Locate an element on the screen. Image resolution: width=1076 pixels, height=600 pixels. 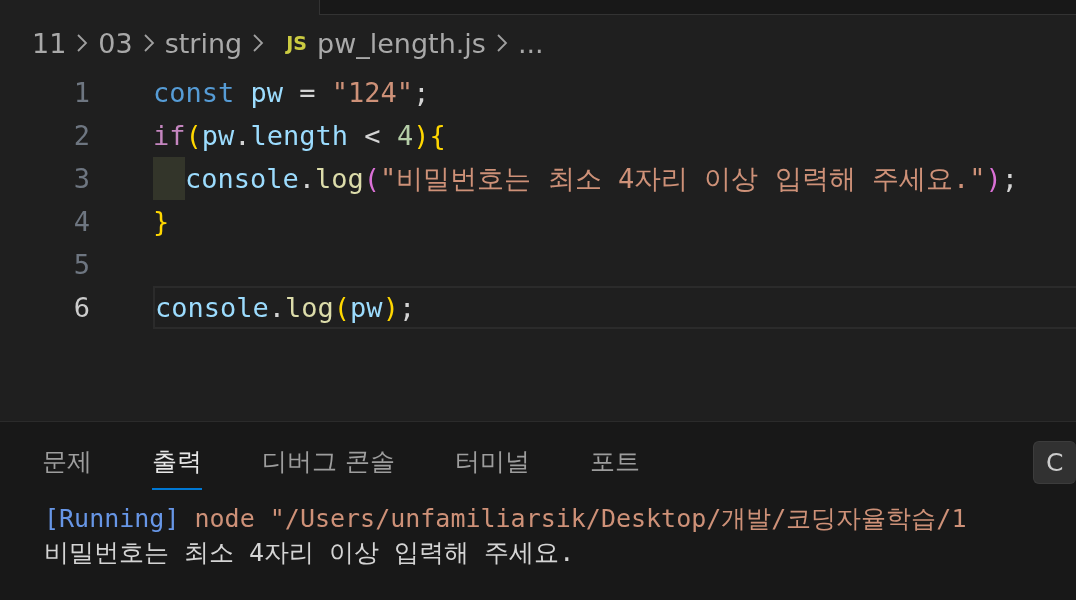
line-number: 4 is located at coordinates (81, 221).